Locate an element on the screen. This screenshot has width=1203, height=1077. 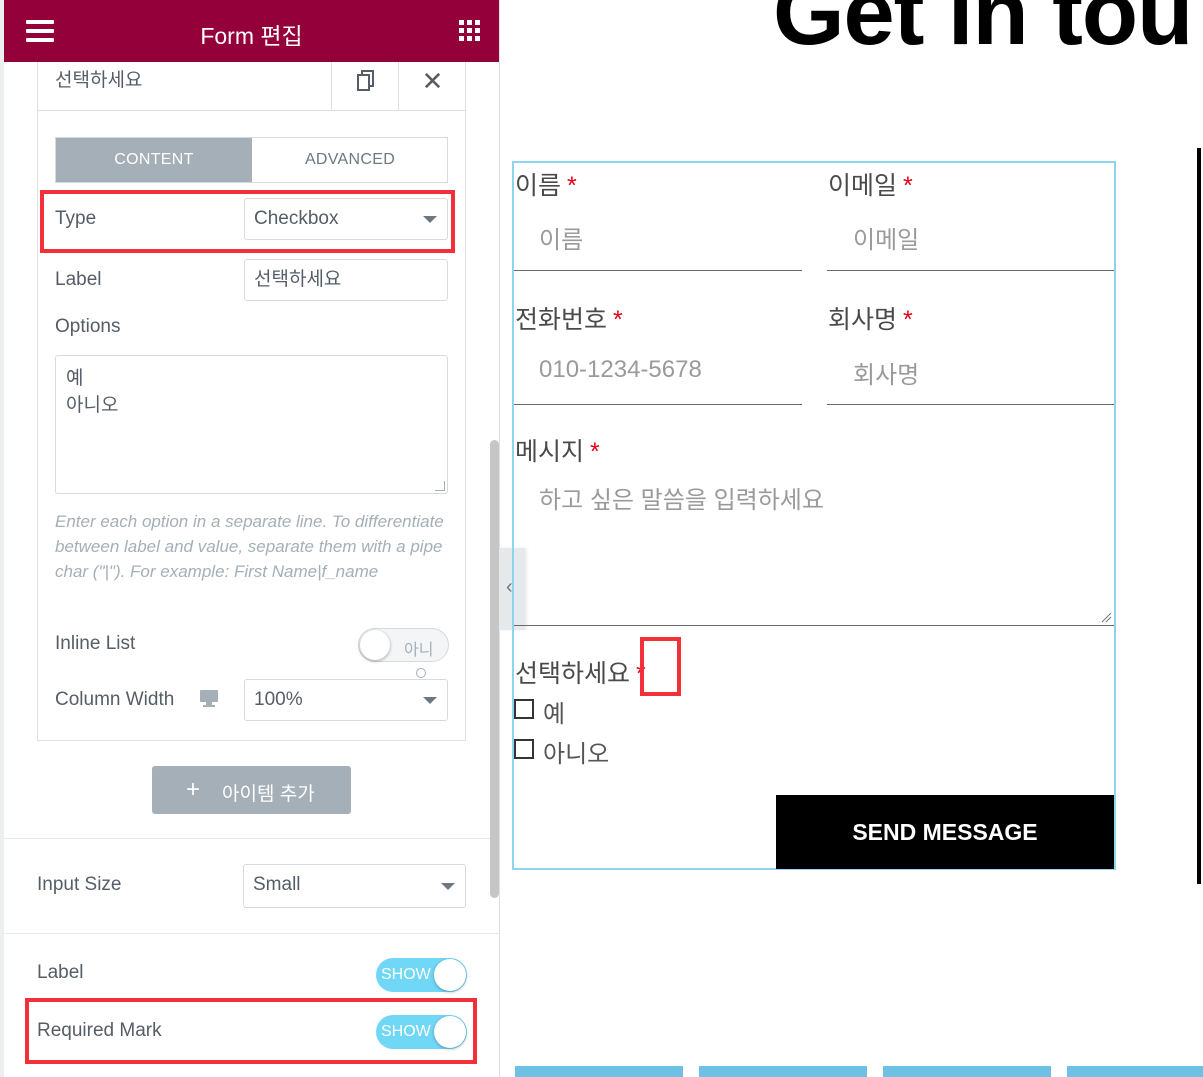
copy-icon is located at coordinates (365, 80).